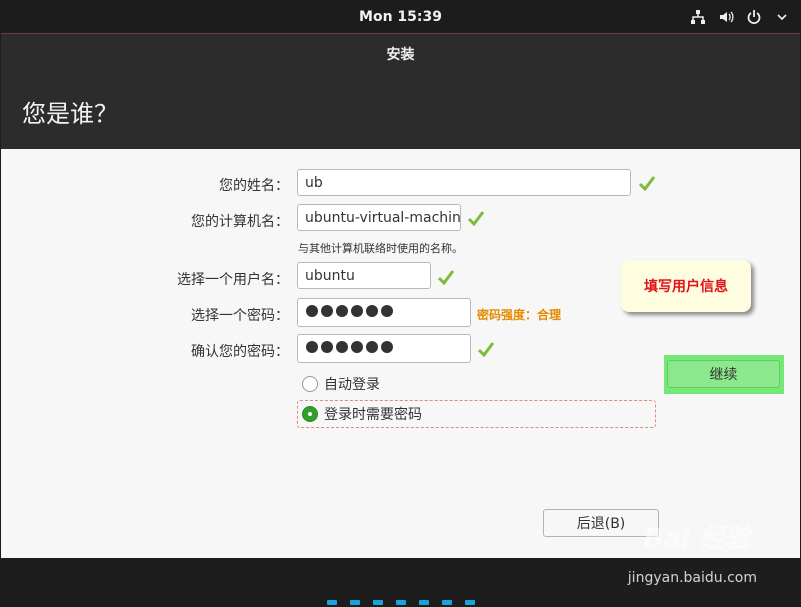 The image size is (801, 607). I want to click on system-tray, so click(740, 17).